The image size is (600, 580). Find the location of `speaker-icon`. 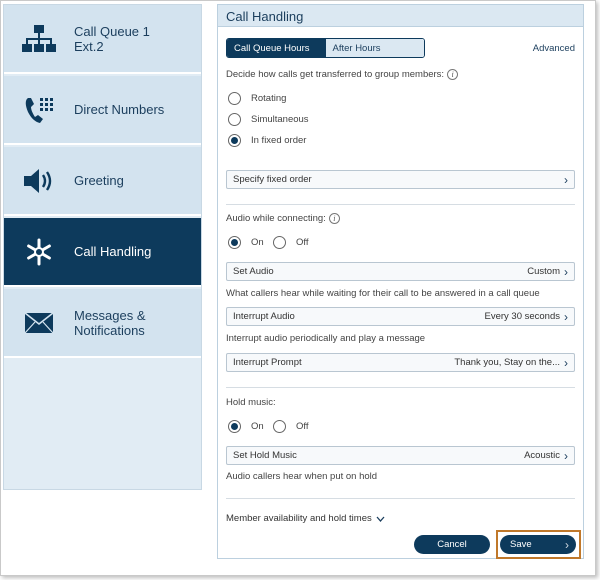

speaker-icon is located at coordinates (39, 181).